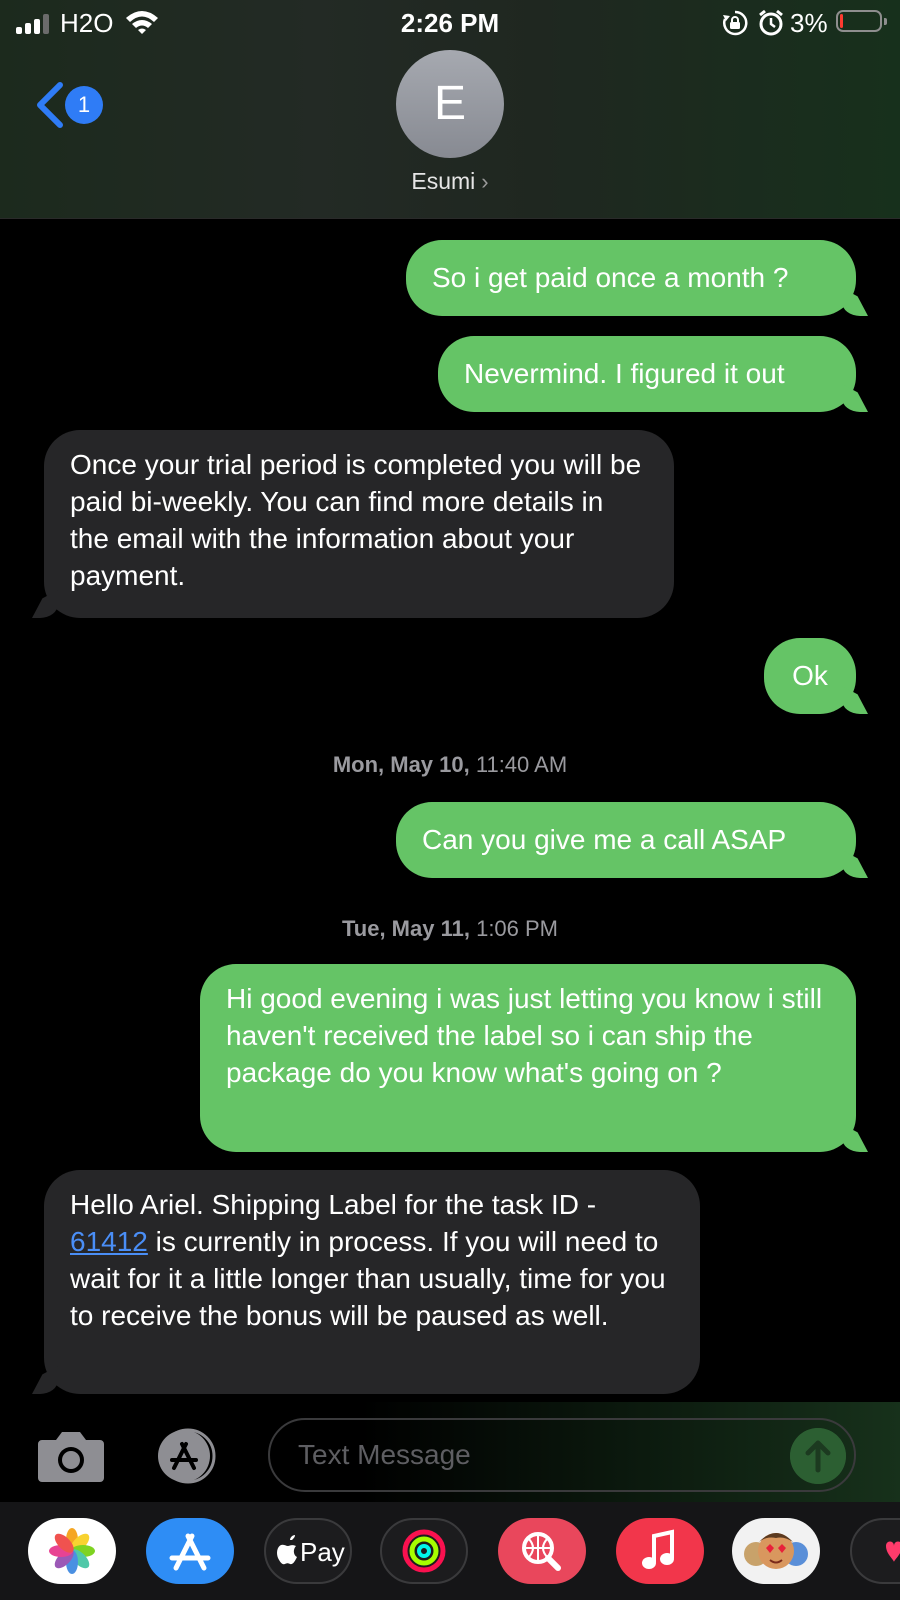 The height and width of the screenshot is (1600, 900). Describe the element at coordinates (450, 23) in the screenshot. I see `status-bar: H2O 2:26 PM 3%` at that location.